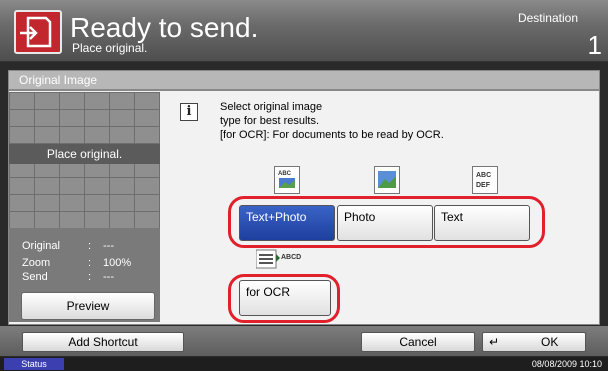  Describe the element at coordinates (485, 180) in the screenshot. I see `text-icon: ABC DEF` at that location.